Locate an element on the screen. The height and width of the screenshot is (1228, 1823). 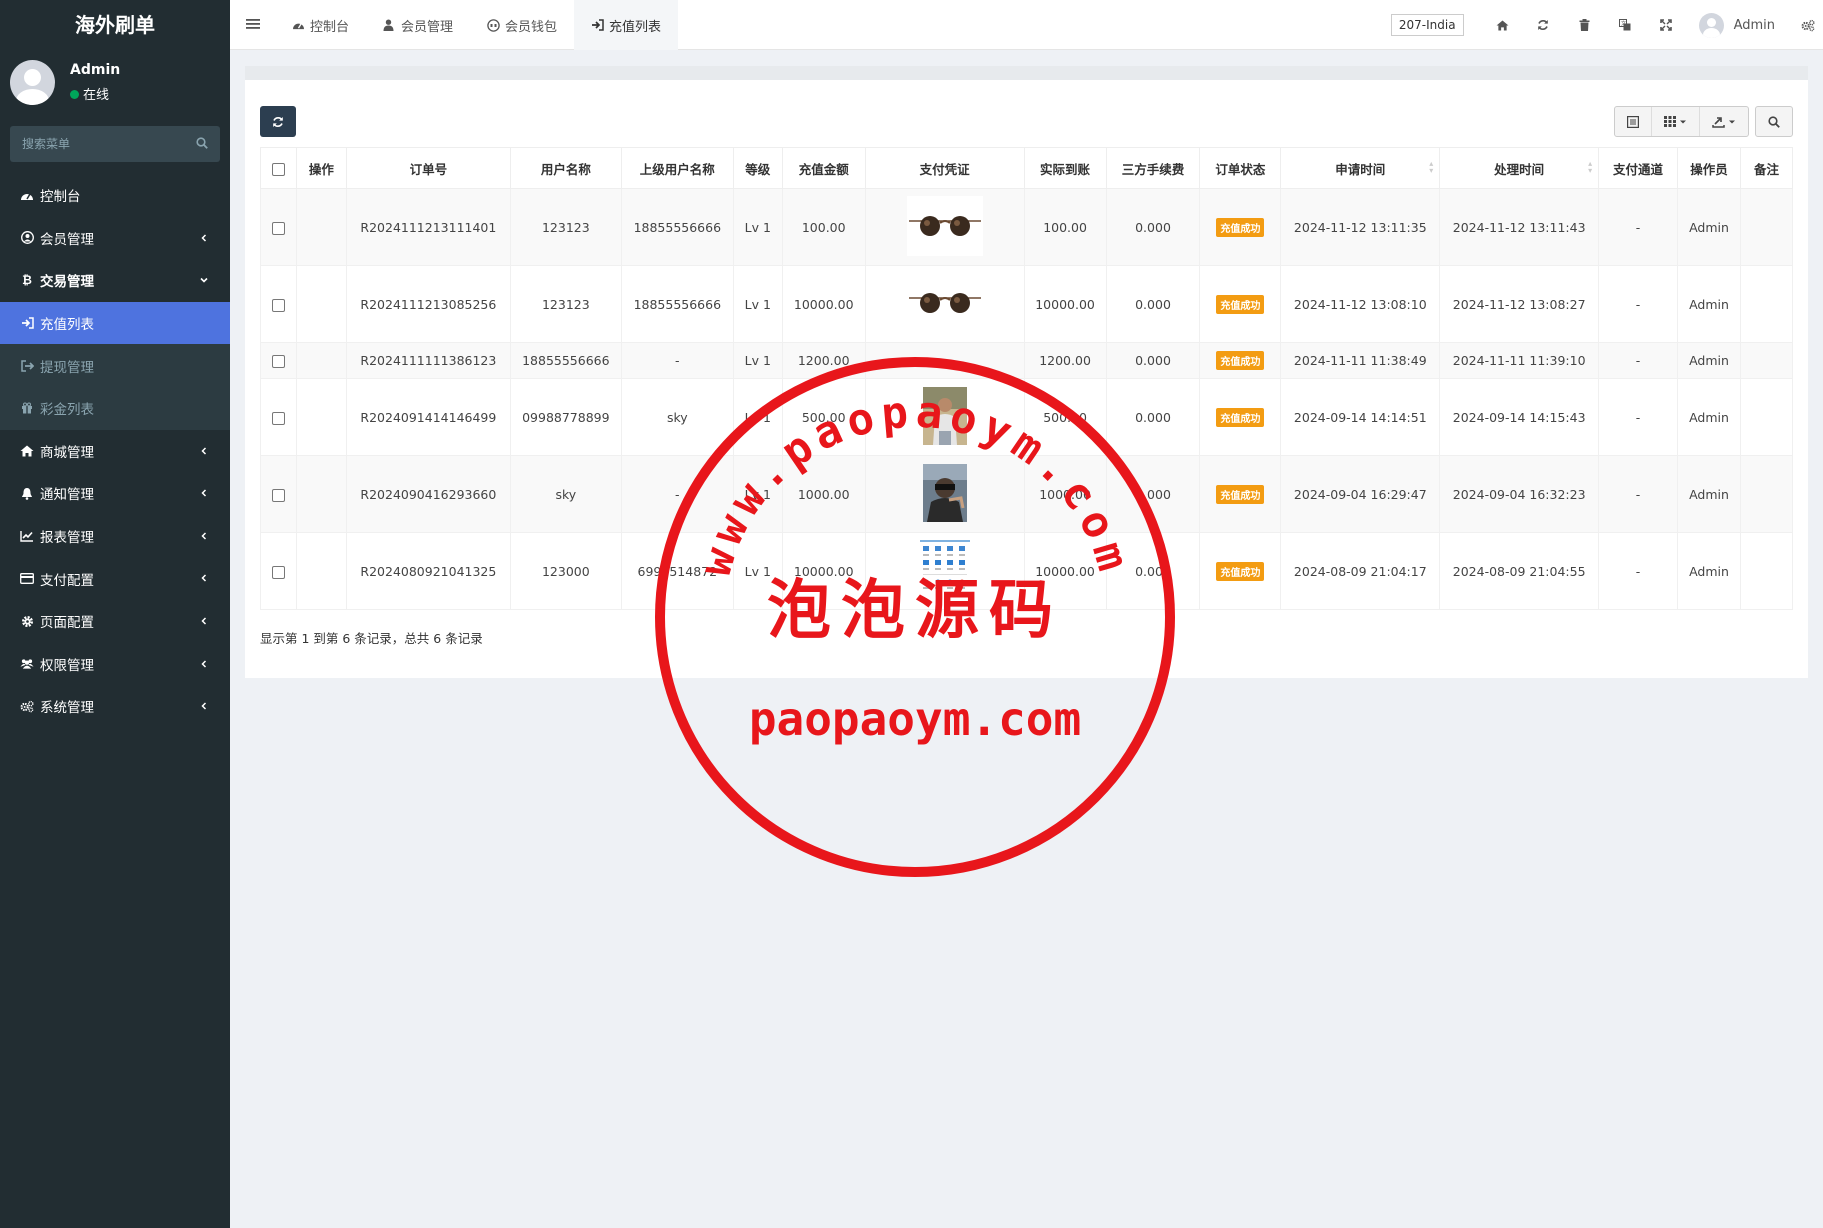
refresh-button is located at coordinates (1543, 25).